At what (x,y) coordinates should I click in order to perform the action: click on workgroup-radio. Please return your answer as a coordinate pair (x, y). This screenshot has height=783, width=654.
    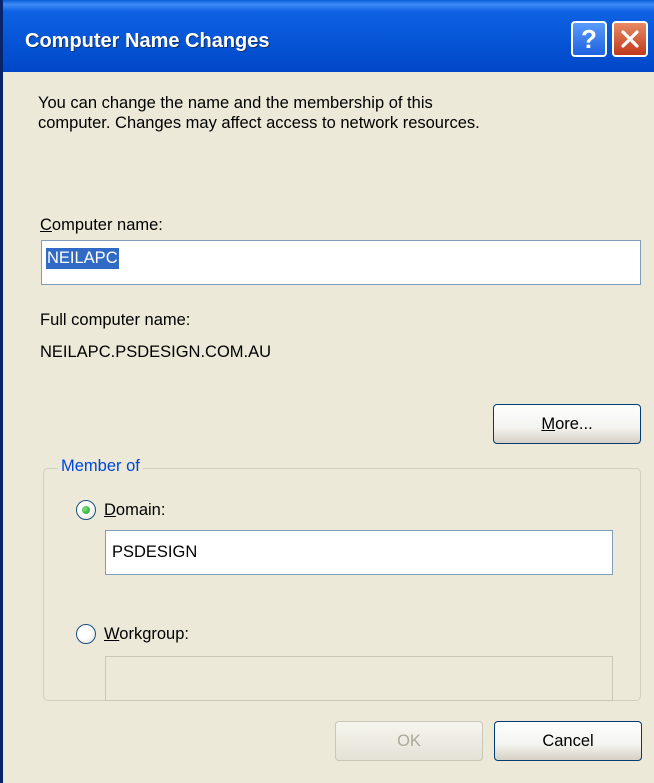
    Looking at the image, I should click on (86, 634).